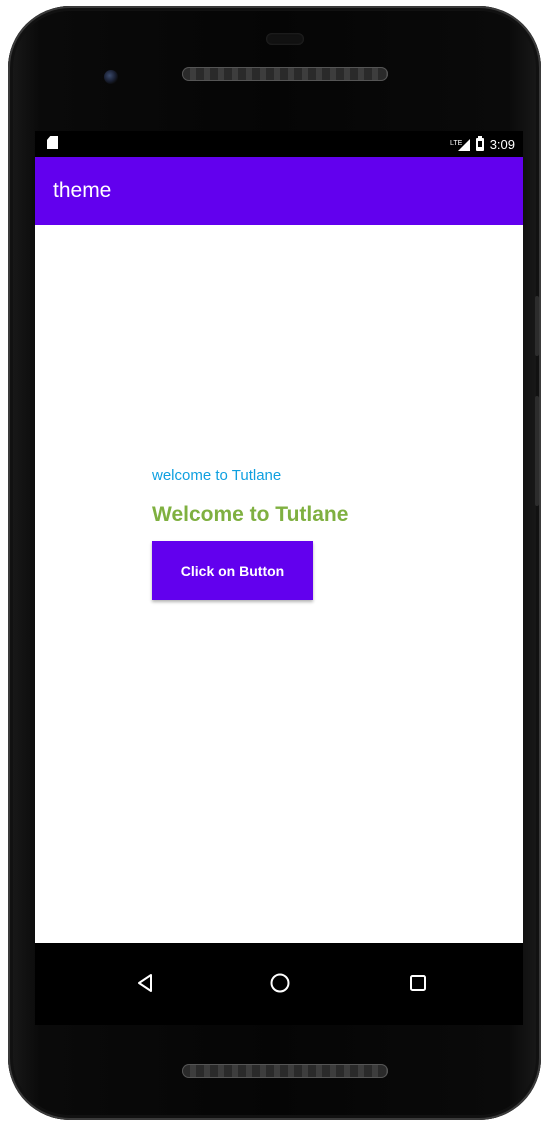 The height and width of the screenshot is (1126, 547). I want to click on welcome-small-text: welcome to Tutlane, so click(217, 475).